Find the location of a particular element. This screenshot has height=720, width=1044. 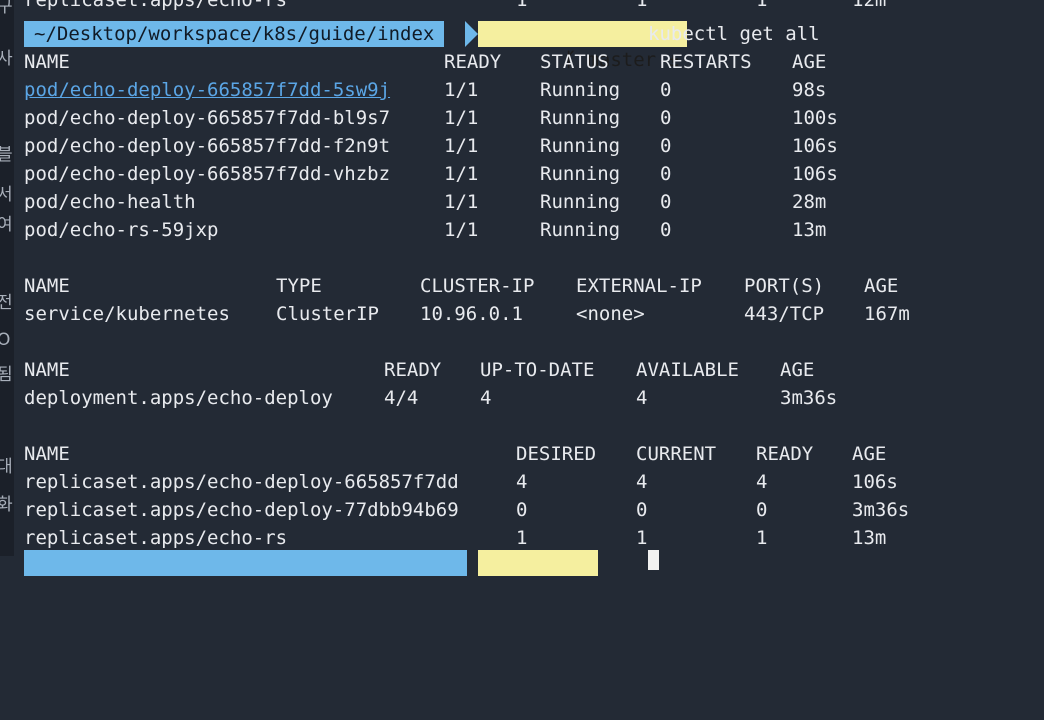

prompt-path: ~/Desktop/workspace/k8s/guide/index is located at coordinates (234, 34).